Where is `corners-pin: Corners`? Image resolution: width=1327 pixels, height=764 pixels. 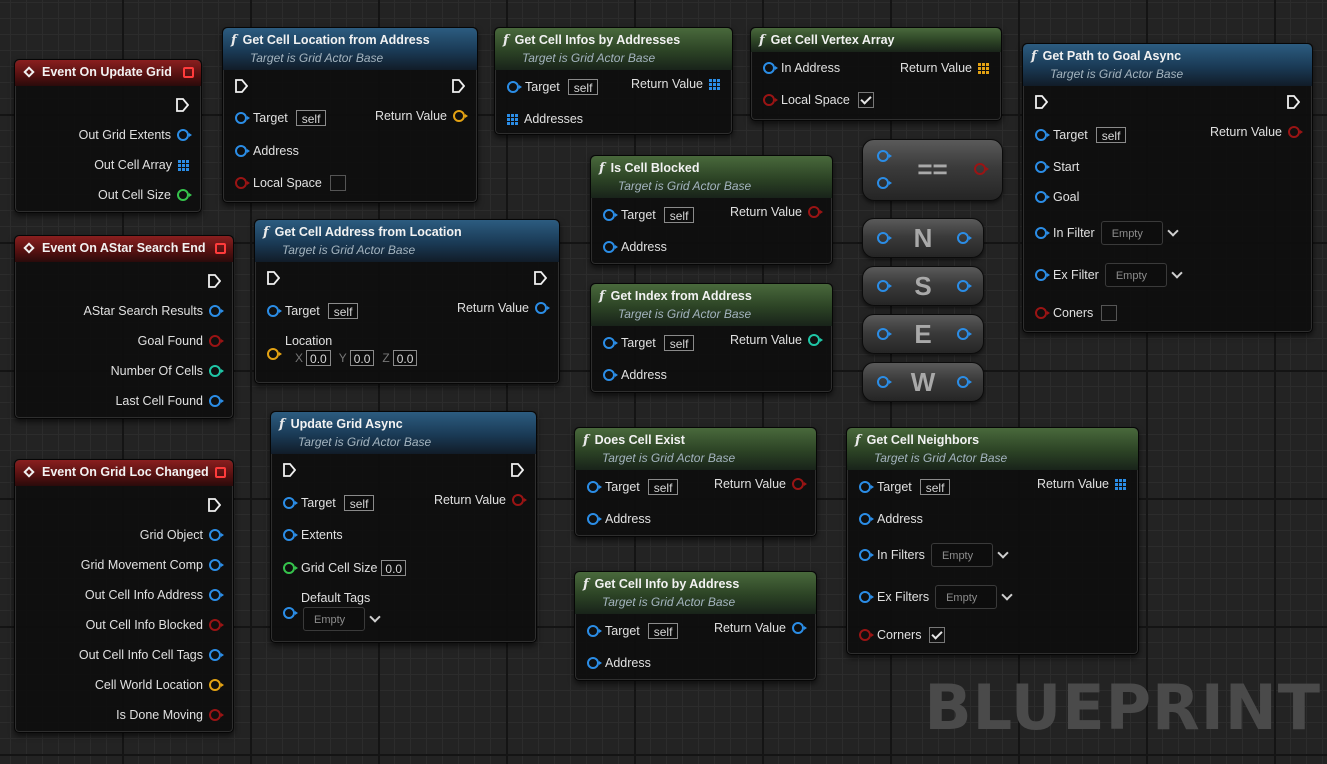 corners-pin: Corners is located at coordinates (902, 635).